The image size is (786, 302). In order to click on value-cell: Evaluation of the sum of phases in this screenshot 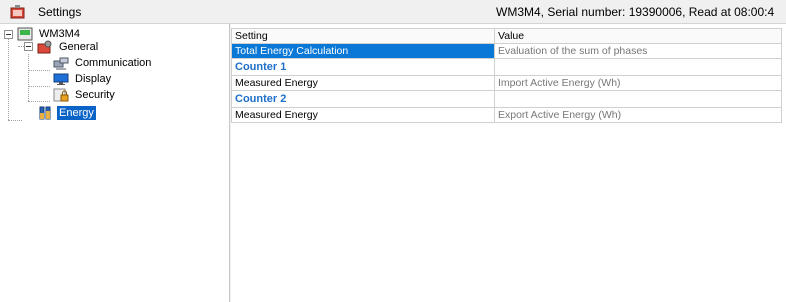, I will do `click(638, 51)`.